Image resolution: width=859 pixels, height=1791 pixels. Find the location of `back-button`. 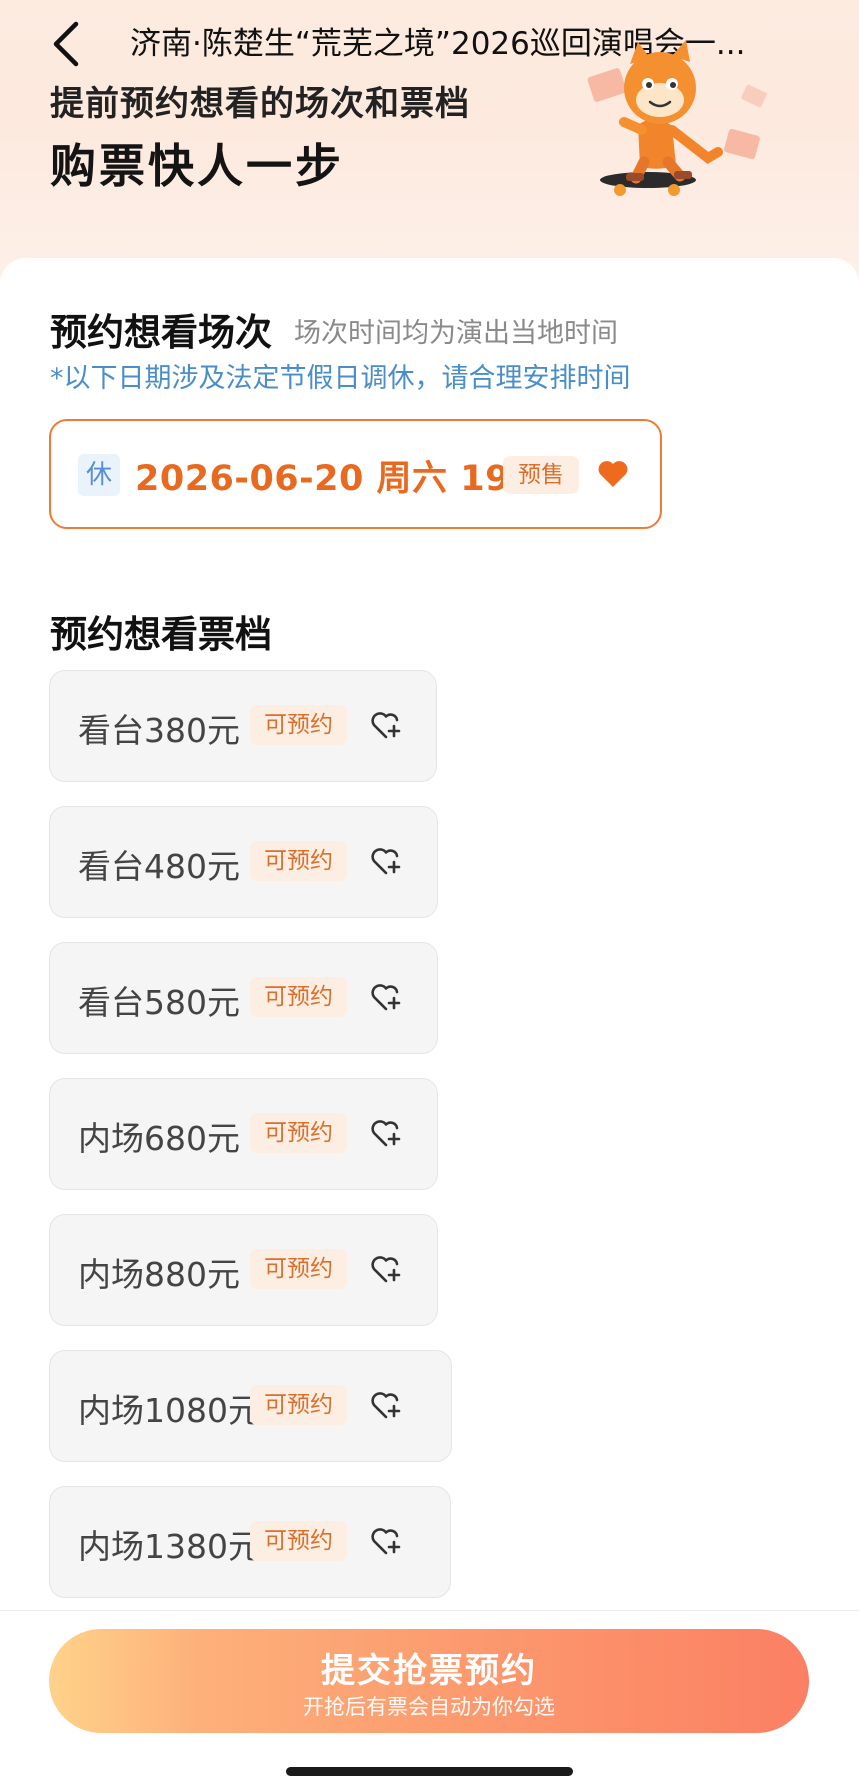

back-button is located at coordinates (69, 44).